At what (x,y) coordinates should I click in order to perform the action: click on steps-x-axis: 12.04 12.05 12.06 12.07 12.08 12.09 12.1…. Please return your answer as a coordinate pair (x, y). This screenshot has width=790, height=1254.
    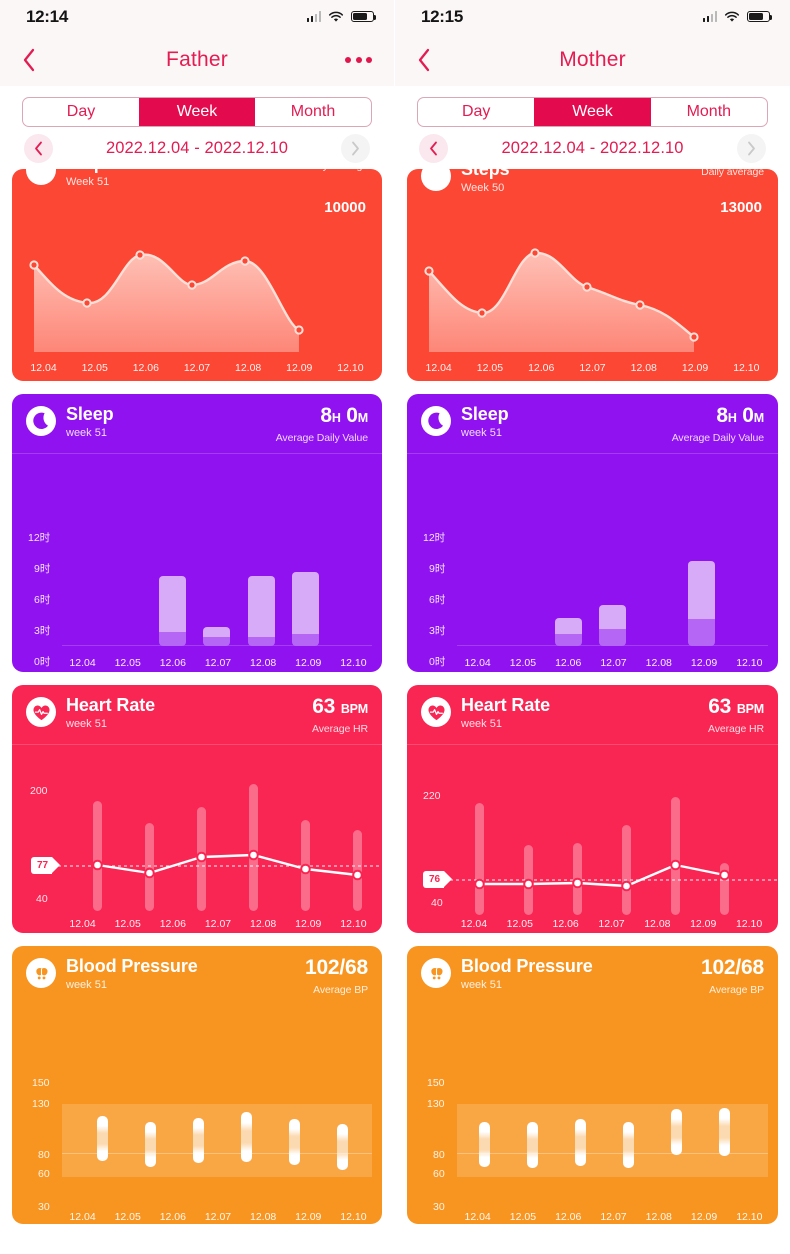
    Looking at the image, I should click on (592, 368).